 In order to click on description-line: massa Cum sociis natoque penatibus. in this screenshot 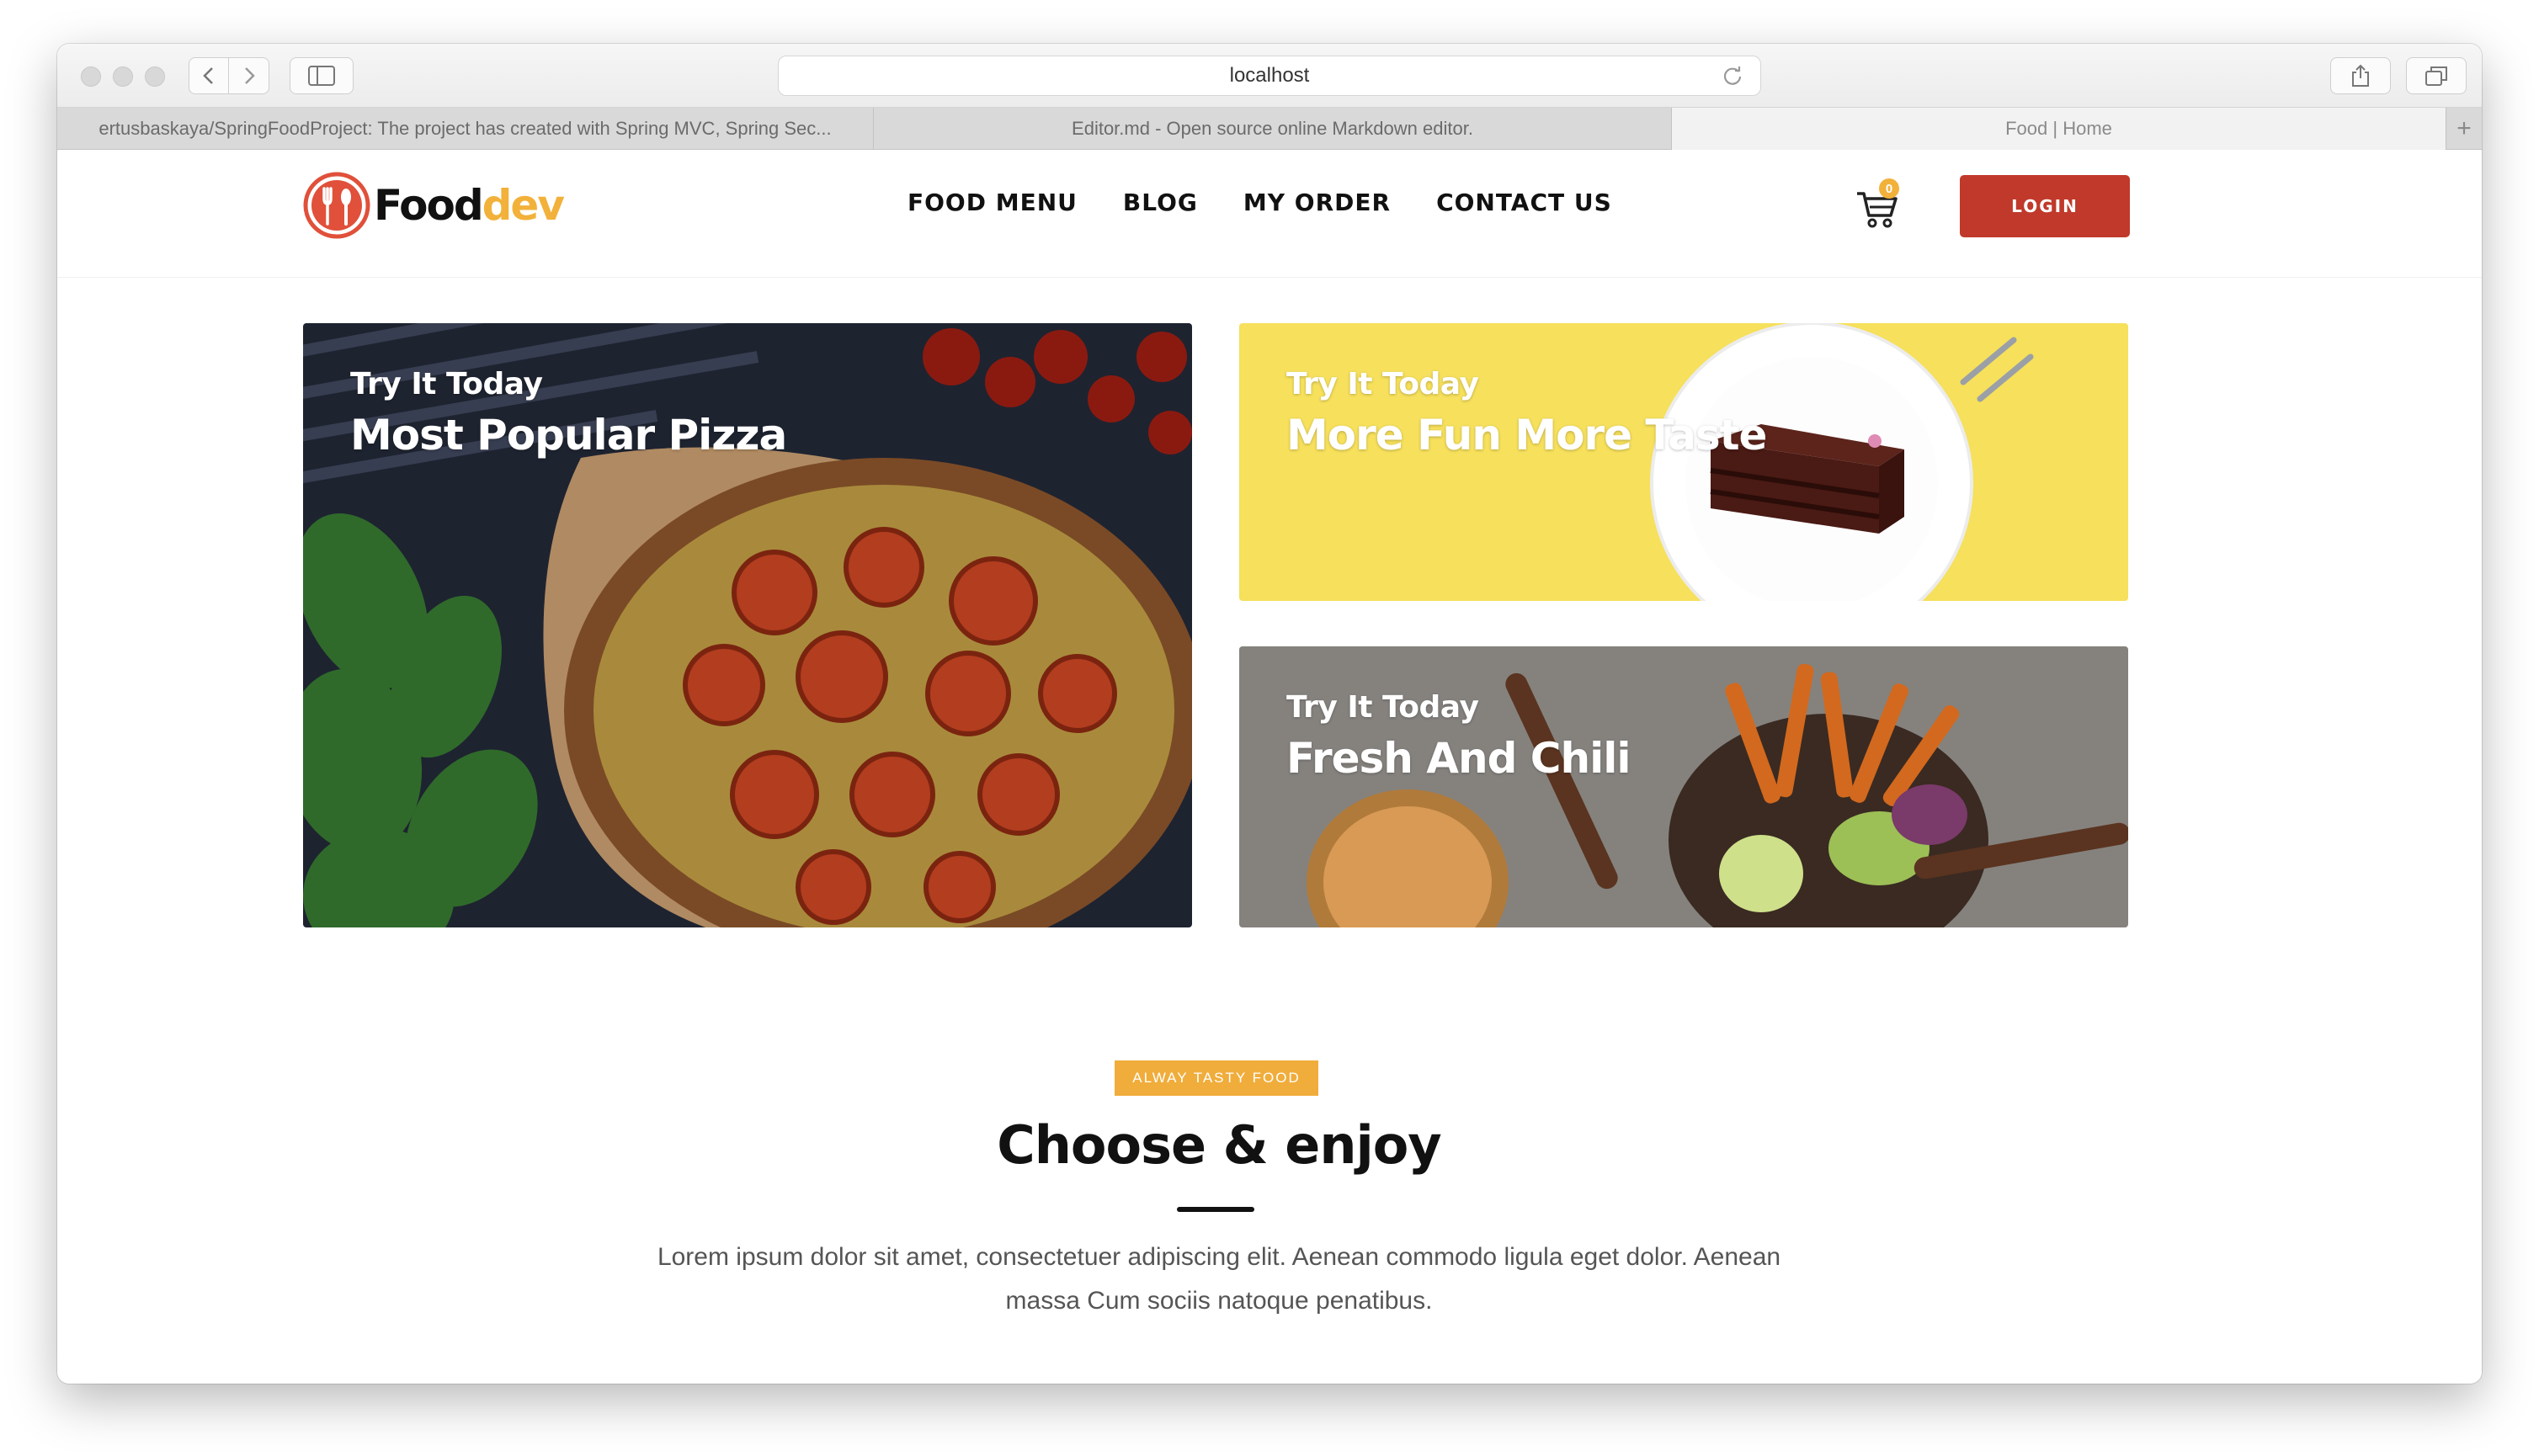, I will do `click(1219, 1301)`.